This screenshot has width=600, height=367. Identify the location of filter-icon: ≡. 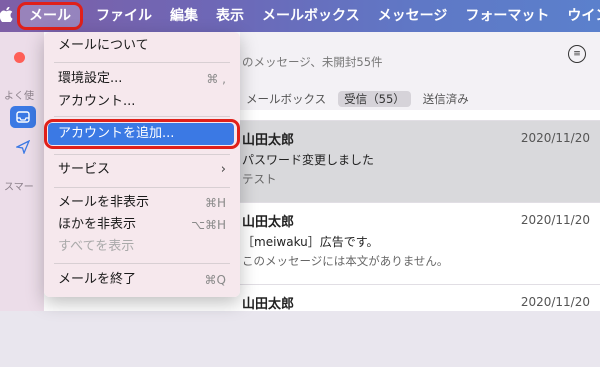
(577, 54).